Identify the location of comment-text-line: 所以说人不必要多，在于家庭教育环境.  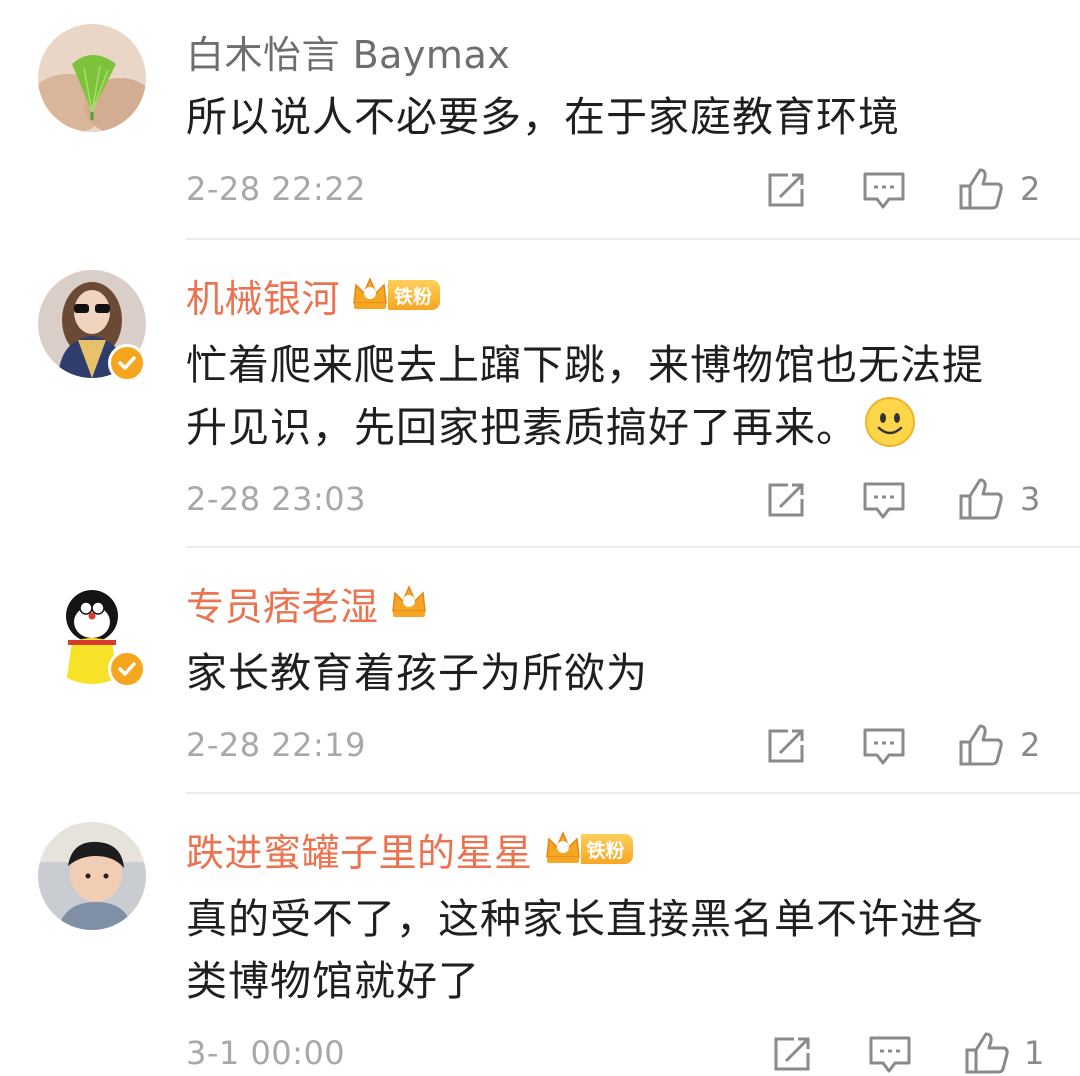
(543, 117).